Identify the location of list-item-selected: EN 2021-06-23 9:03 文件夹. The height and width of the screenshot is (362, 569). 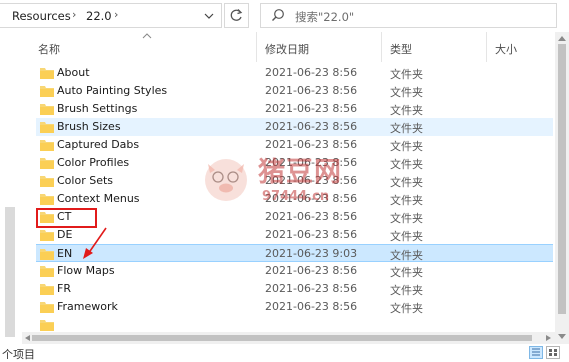
(294, 253).